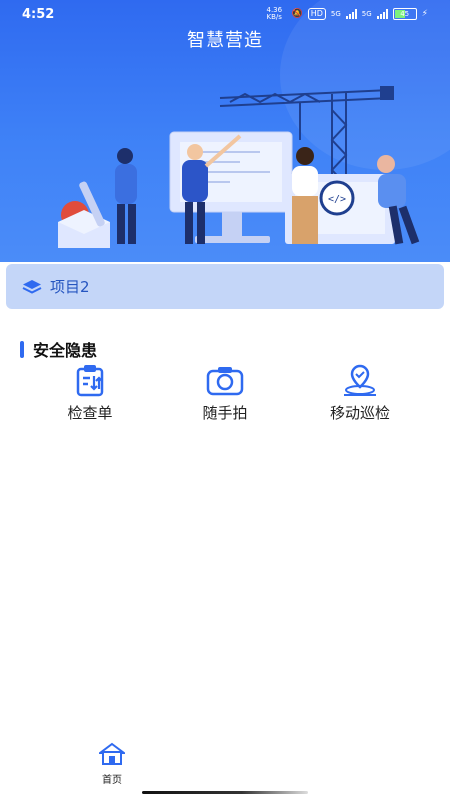 The height and width of the screenshot is (800, 450). Describe the element at coordinates (424, 14) in the screenshot. I see `charging-icon: ⚡` at that location.